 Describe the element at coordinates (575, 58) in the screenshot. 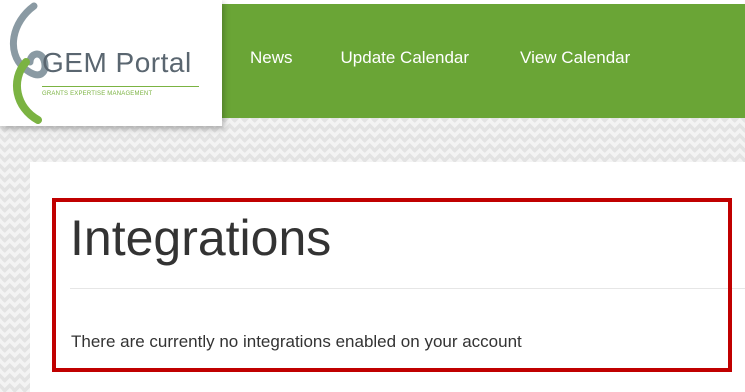

I see `nav-view-calendar-link: View Calendar` at that location.